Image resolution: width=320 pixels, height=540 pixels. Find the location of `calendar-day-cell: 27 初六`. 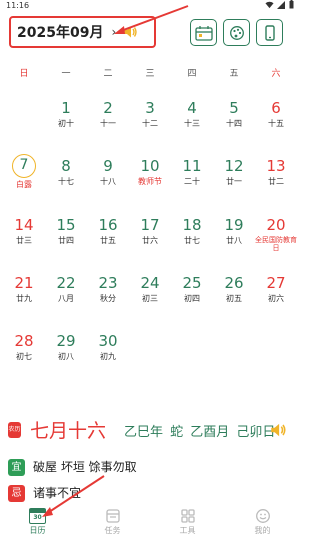

calendar-day-cell: 27 初六 is located at coordinates (276, 294).